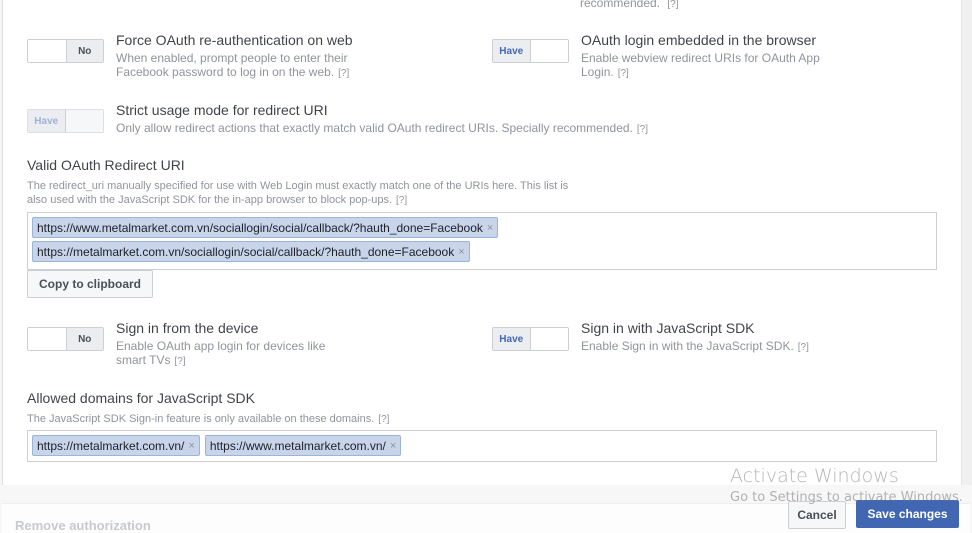 The height and width of the screenshot is (533, 972). Describe the element at coordinates (814, 476) in the screenshot. I see `activate-windows-title: Activate Windows` at that location.